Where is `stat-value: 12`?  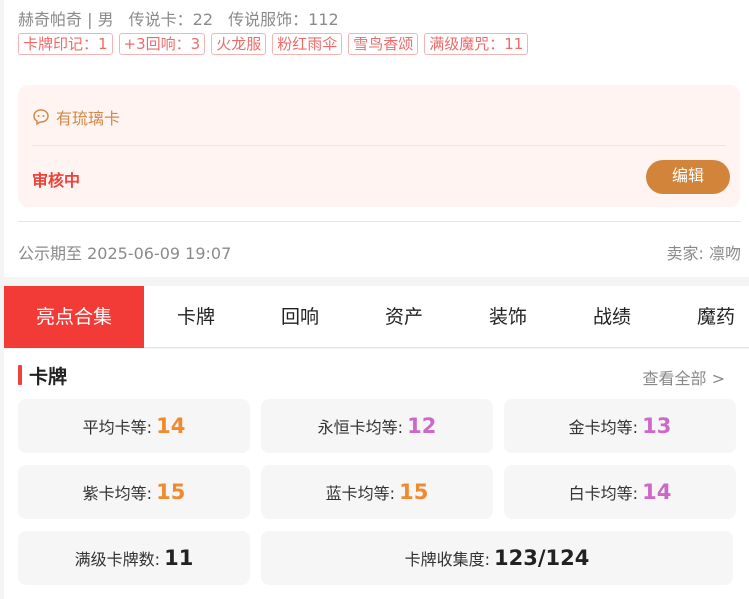
stat-value: 12 is located at coordinates (422, 426).